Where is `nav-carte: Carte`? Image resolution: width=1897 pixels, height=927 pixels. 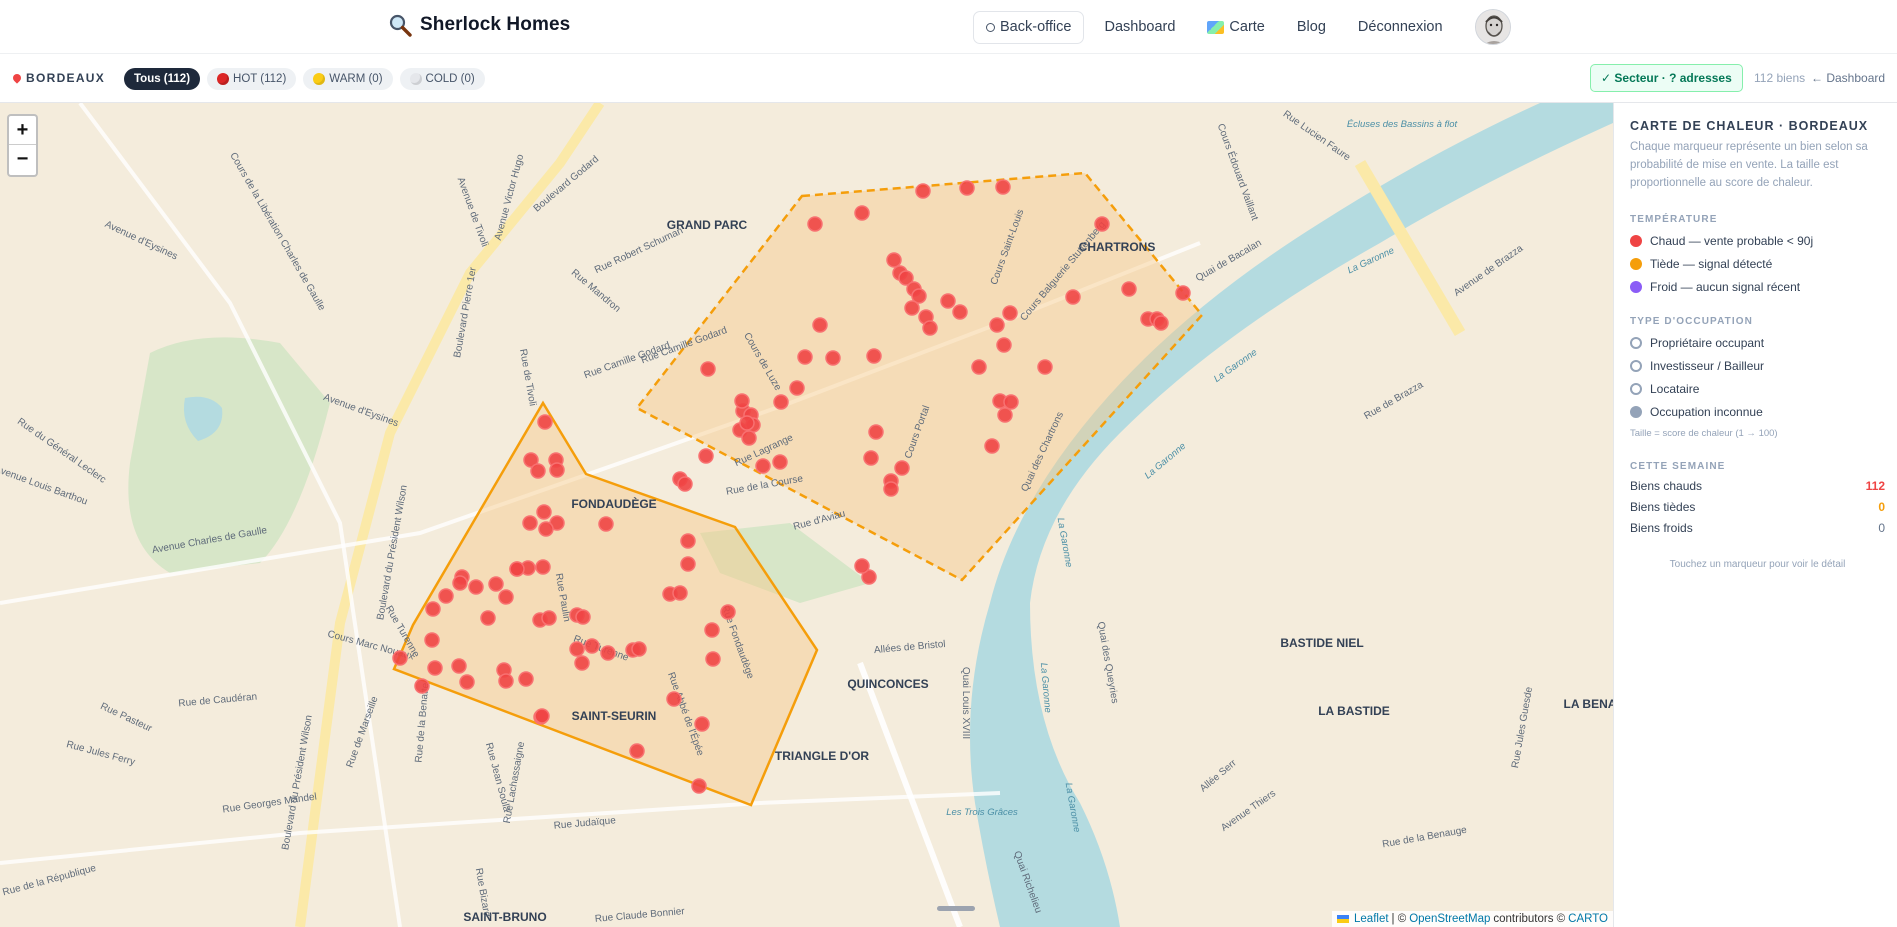
nav-carte: Carte is located at coordinates (1236, 27).